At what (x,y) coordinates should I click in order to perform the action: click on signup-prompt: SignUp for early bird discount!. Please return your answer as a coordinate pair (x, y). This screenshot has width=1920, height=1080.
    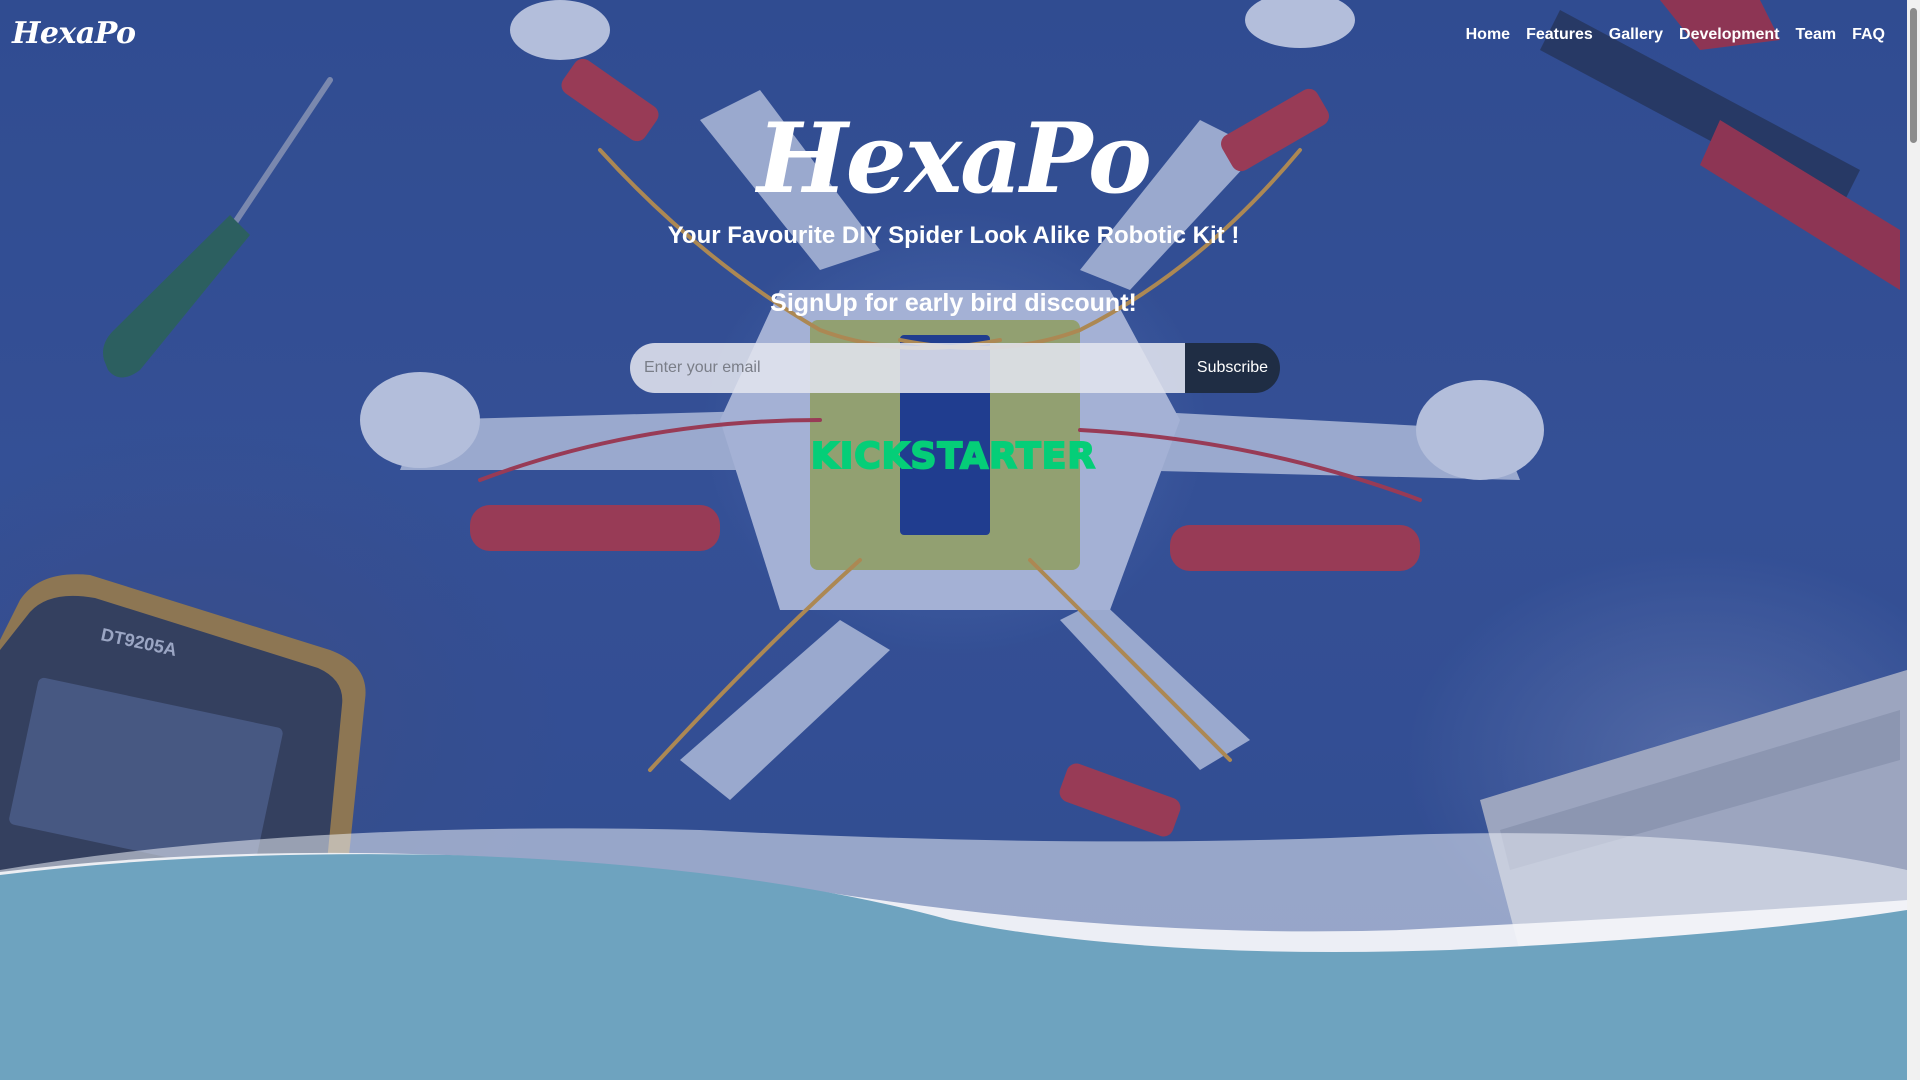
    Looking at the image, I should click on (953, 303).